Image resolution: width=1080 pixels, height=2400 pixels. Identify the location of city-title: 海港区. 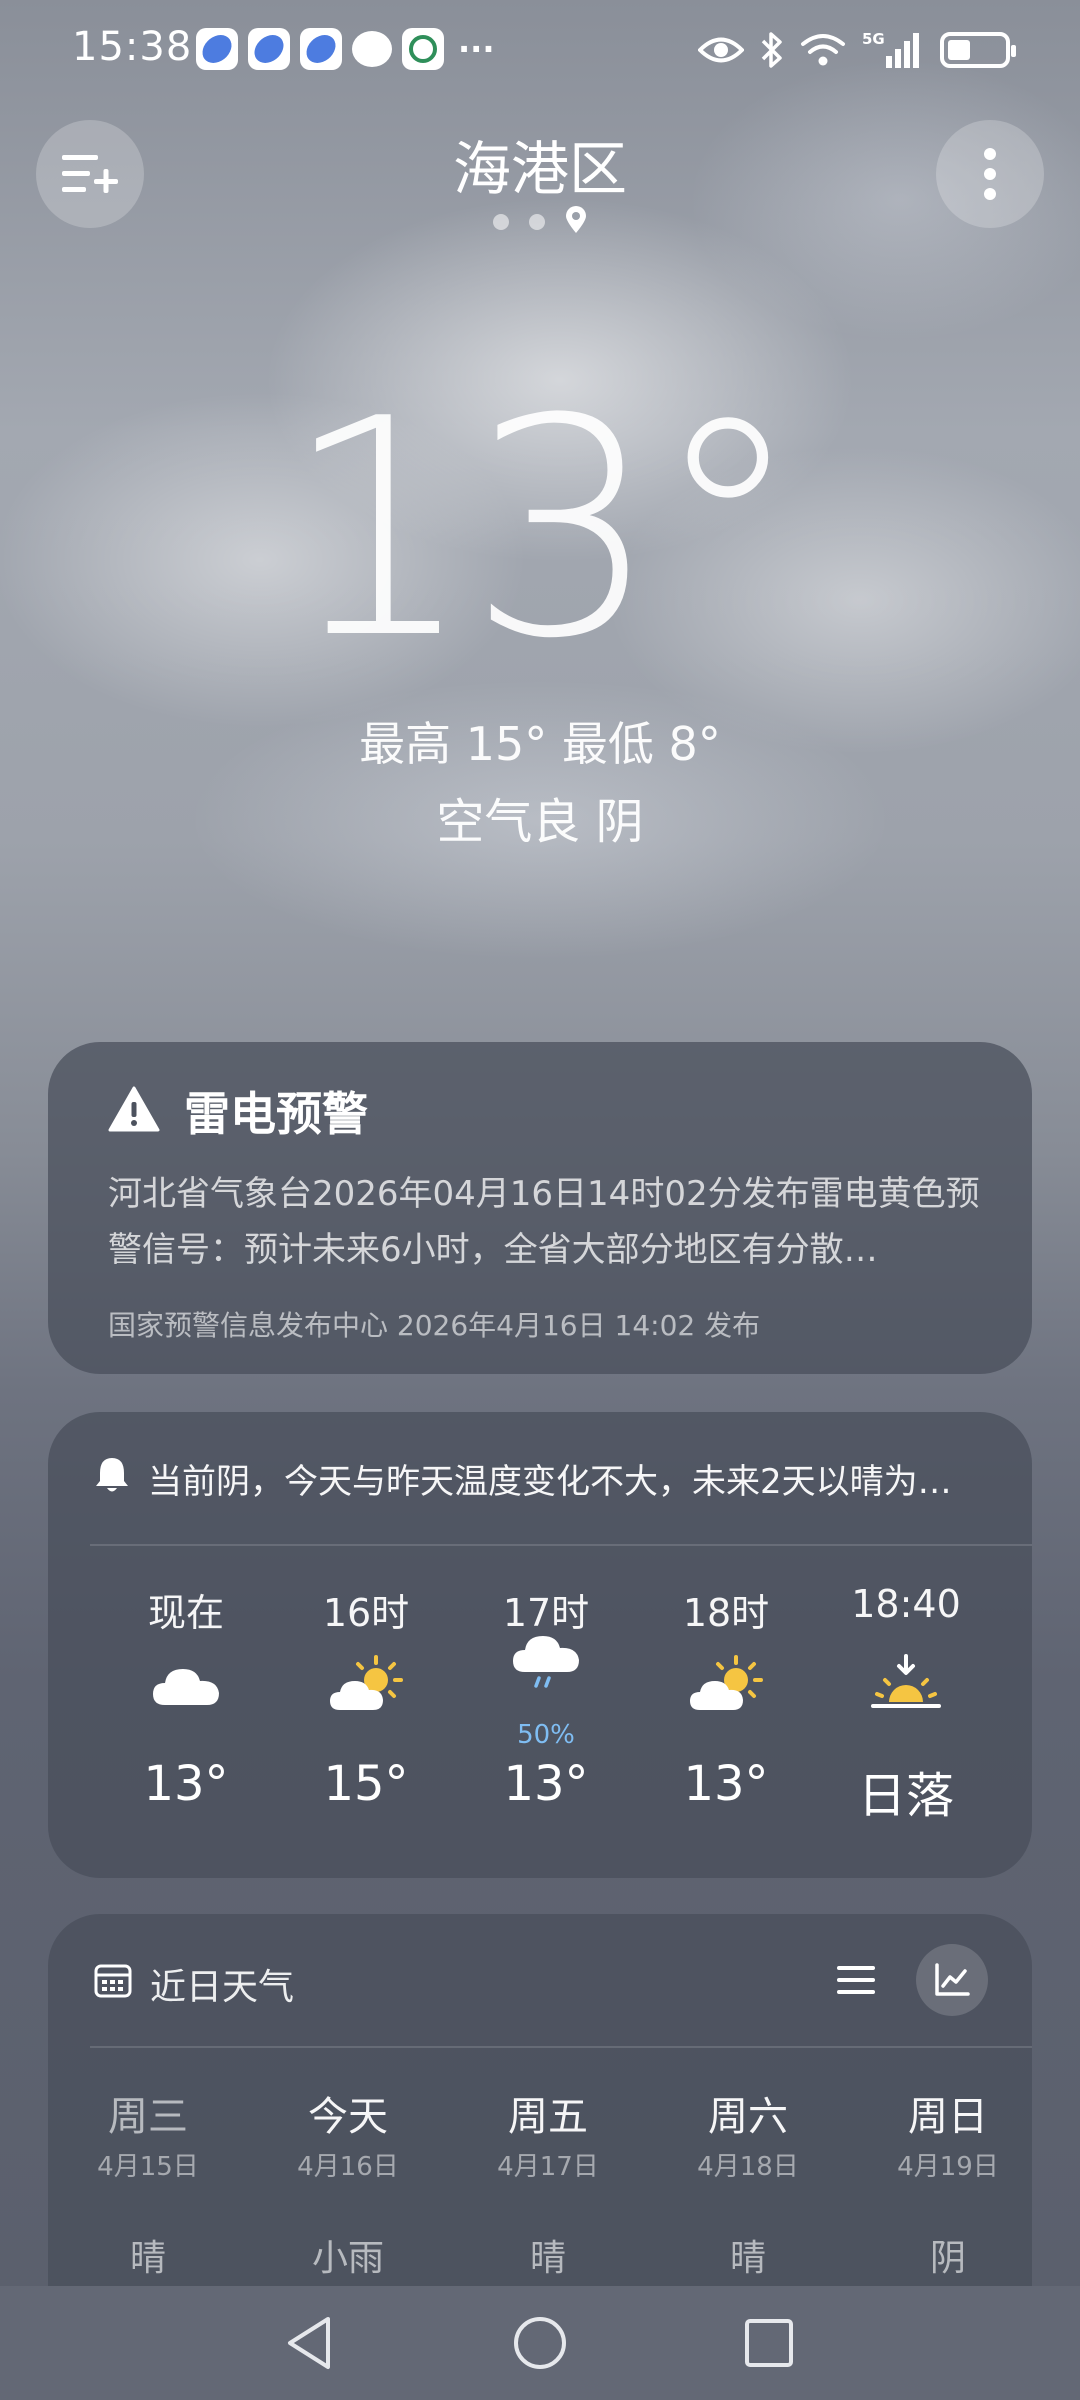
(539, 169).